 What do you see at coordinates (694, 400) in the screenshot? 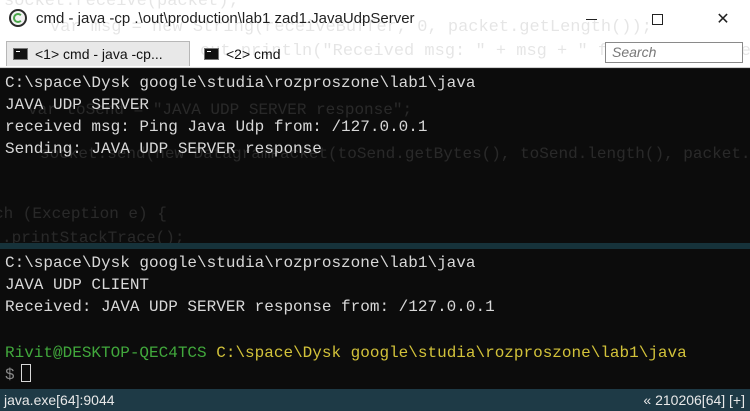
I see `console-info: « 210206[64] [+]` at bounding box center [694, 400].